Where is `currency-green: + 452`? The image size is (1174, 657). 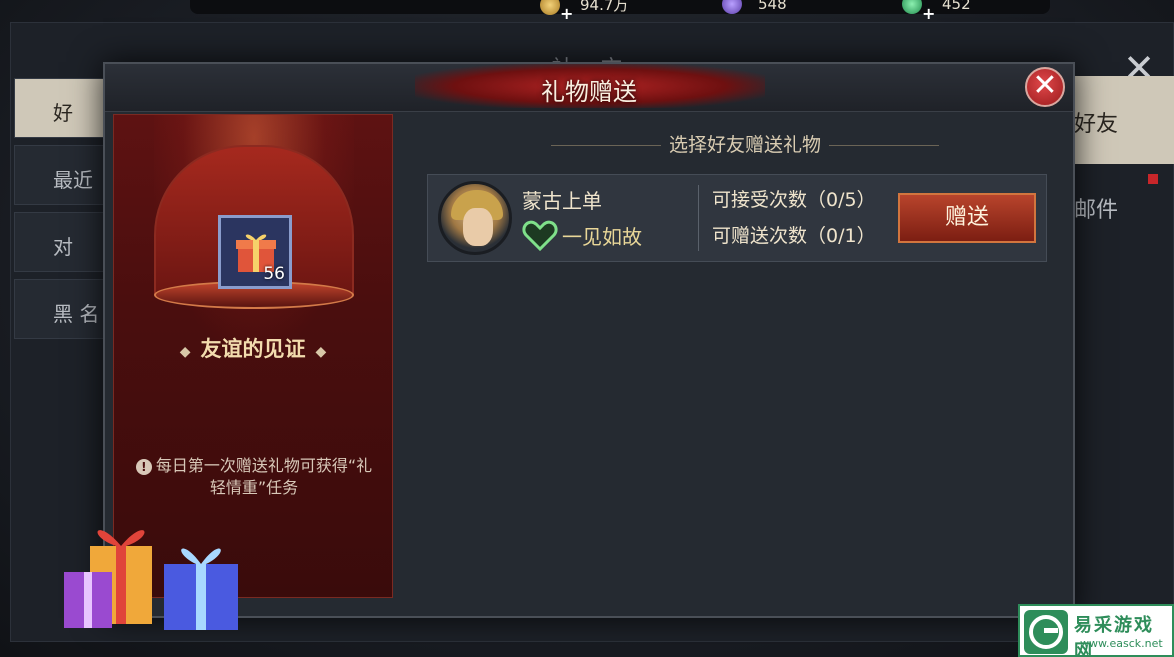
currency-green: + 452 is located at coordinates (936, 11).